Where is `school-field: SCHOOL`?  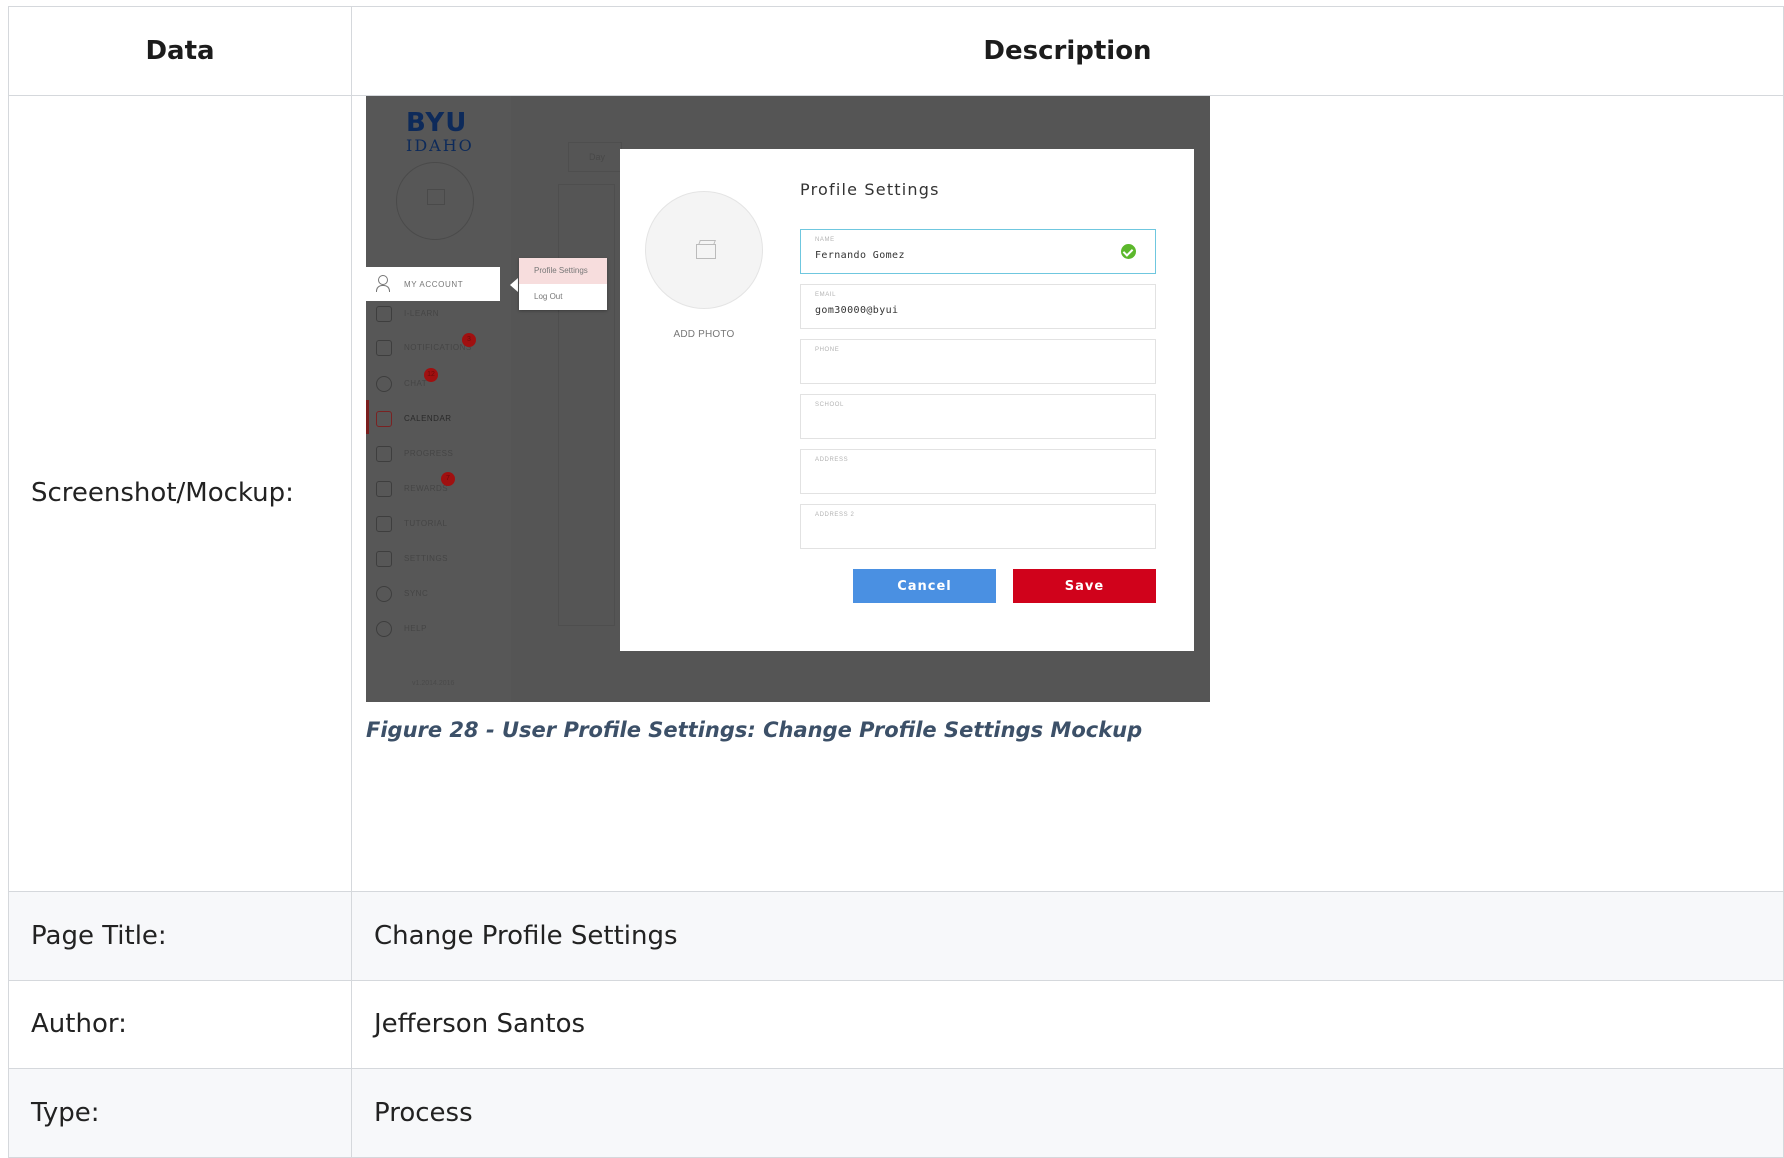 school-field: SCHOOL is located at coordinates (978, 416).